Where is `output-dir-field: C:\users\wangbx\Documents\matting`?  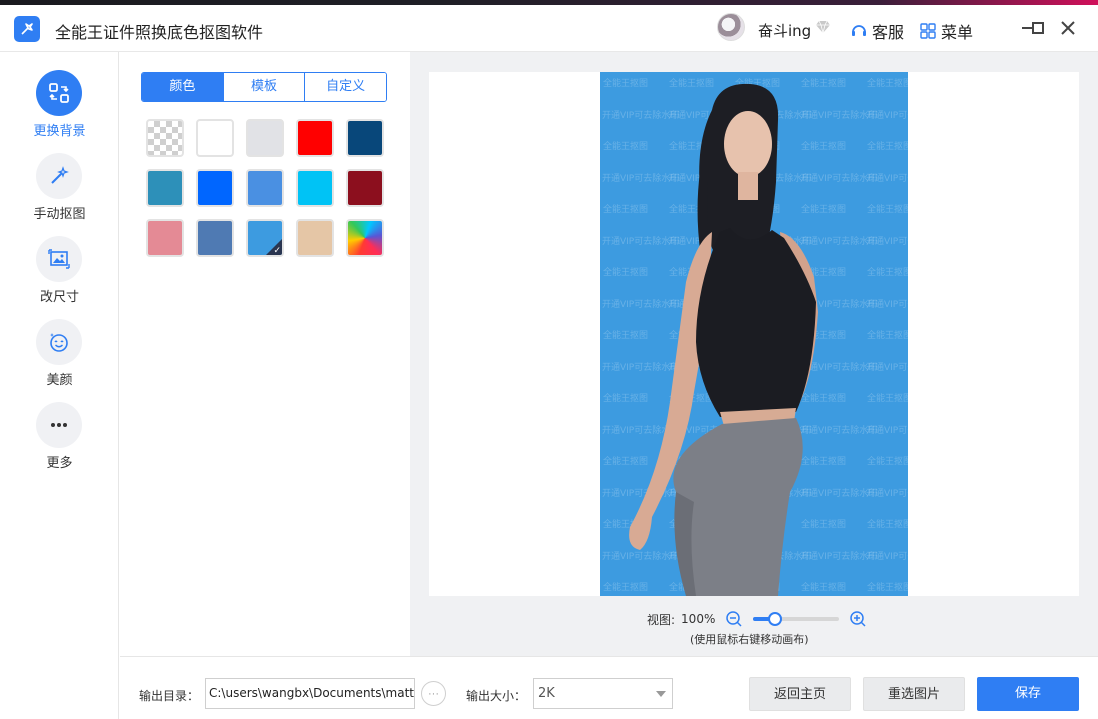
output-dir-field: C:\users\wangbx\Documents\matting is located at coordinates (310, 693).